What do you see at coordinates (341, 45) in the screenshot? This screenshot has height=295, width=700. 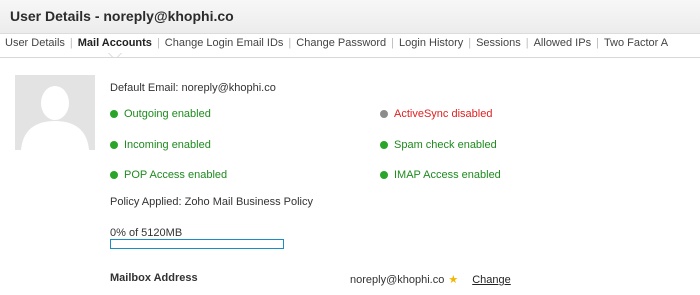 I see `tab-change-password: Change Password` at bounding box center [341, 45].